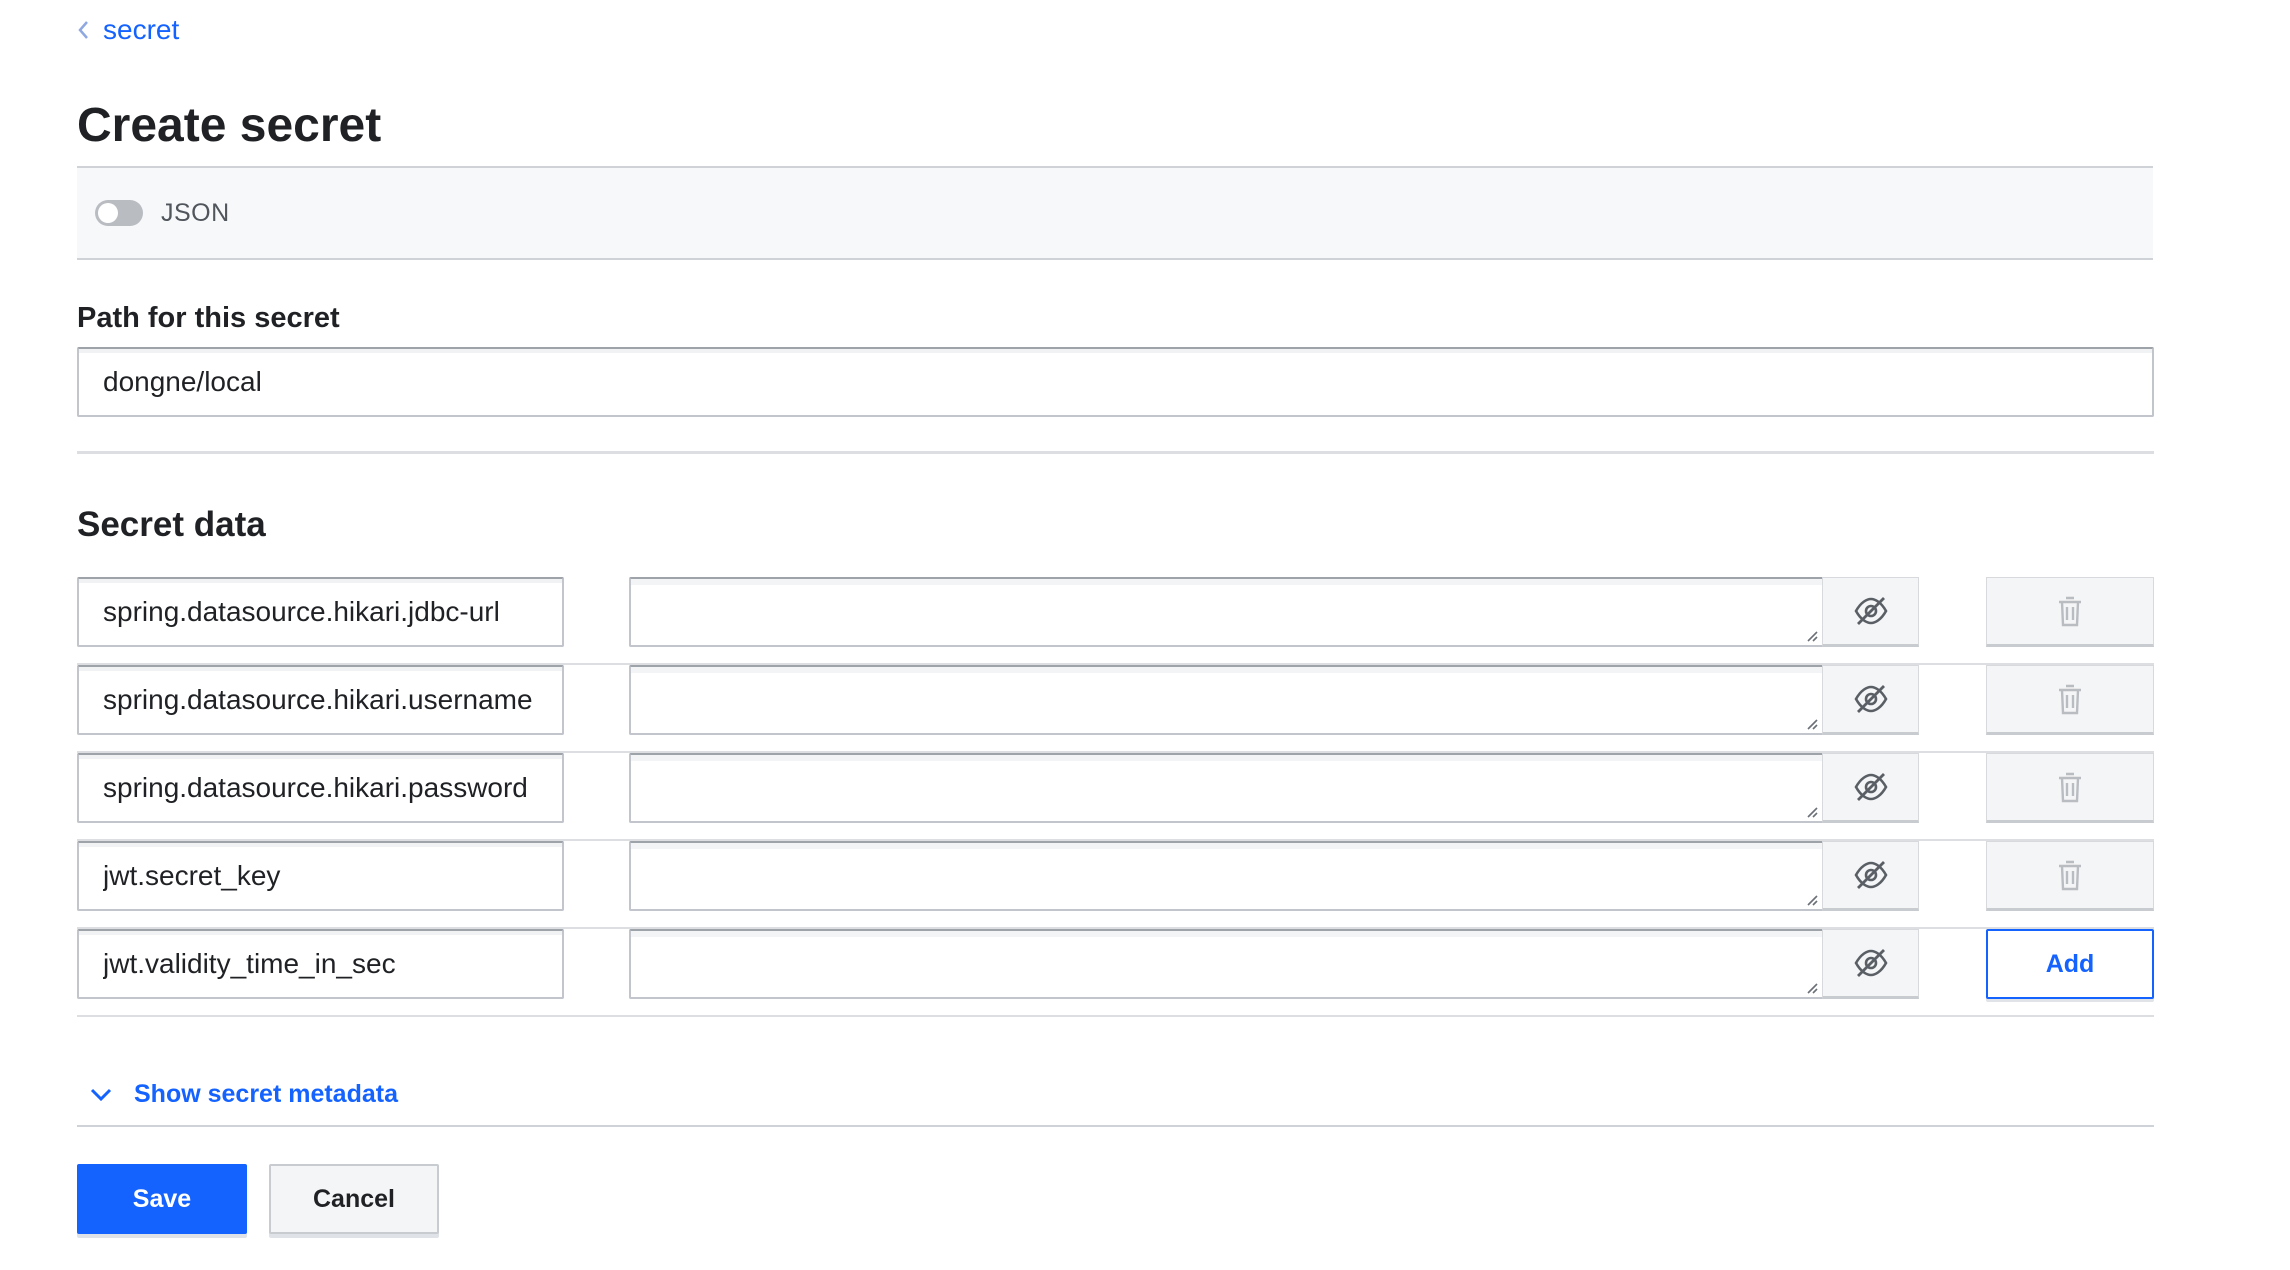 The image size is (2290, 1270). I want to click on path-label: Path for this secret, so click(208, 318).